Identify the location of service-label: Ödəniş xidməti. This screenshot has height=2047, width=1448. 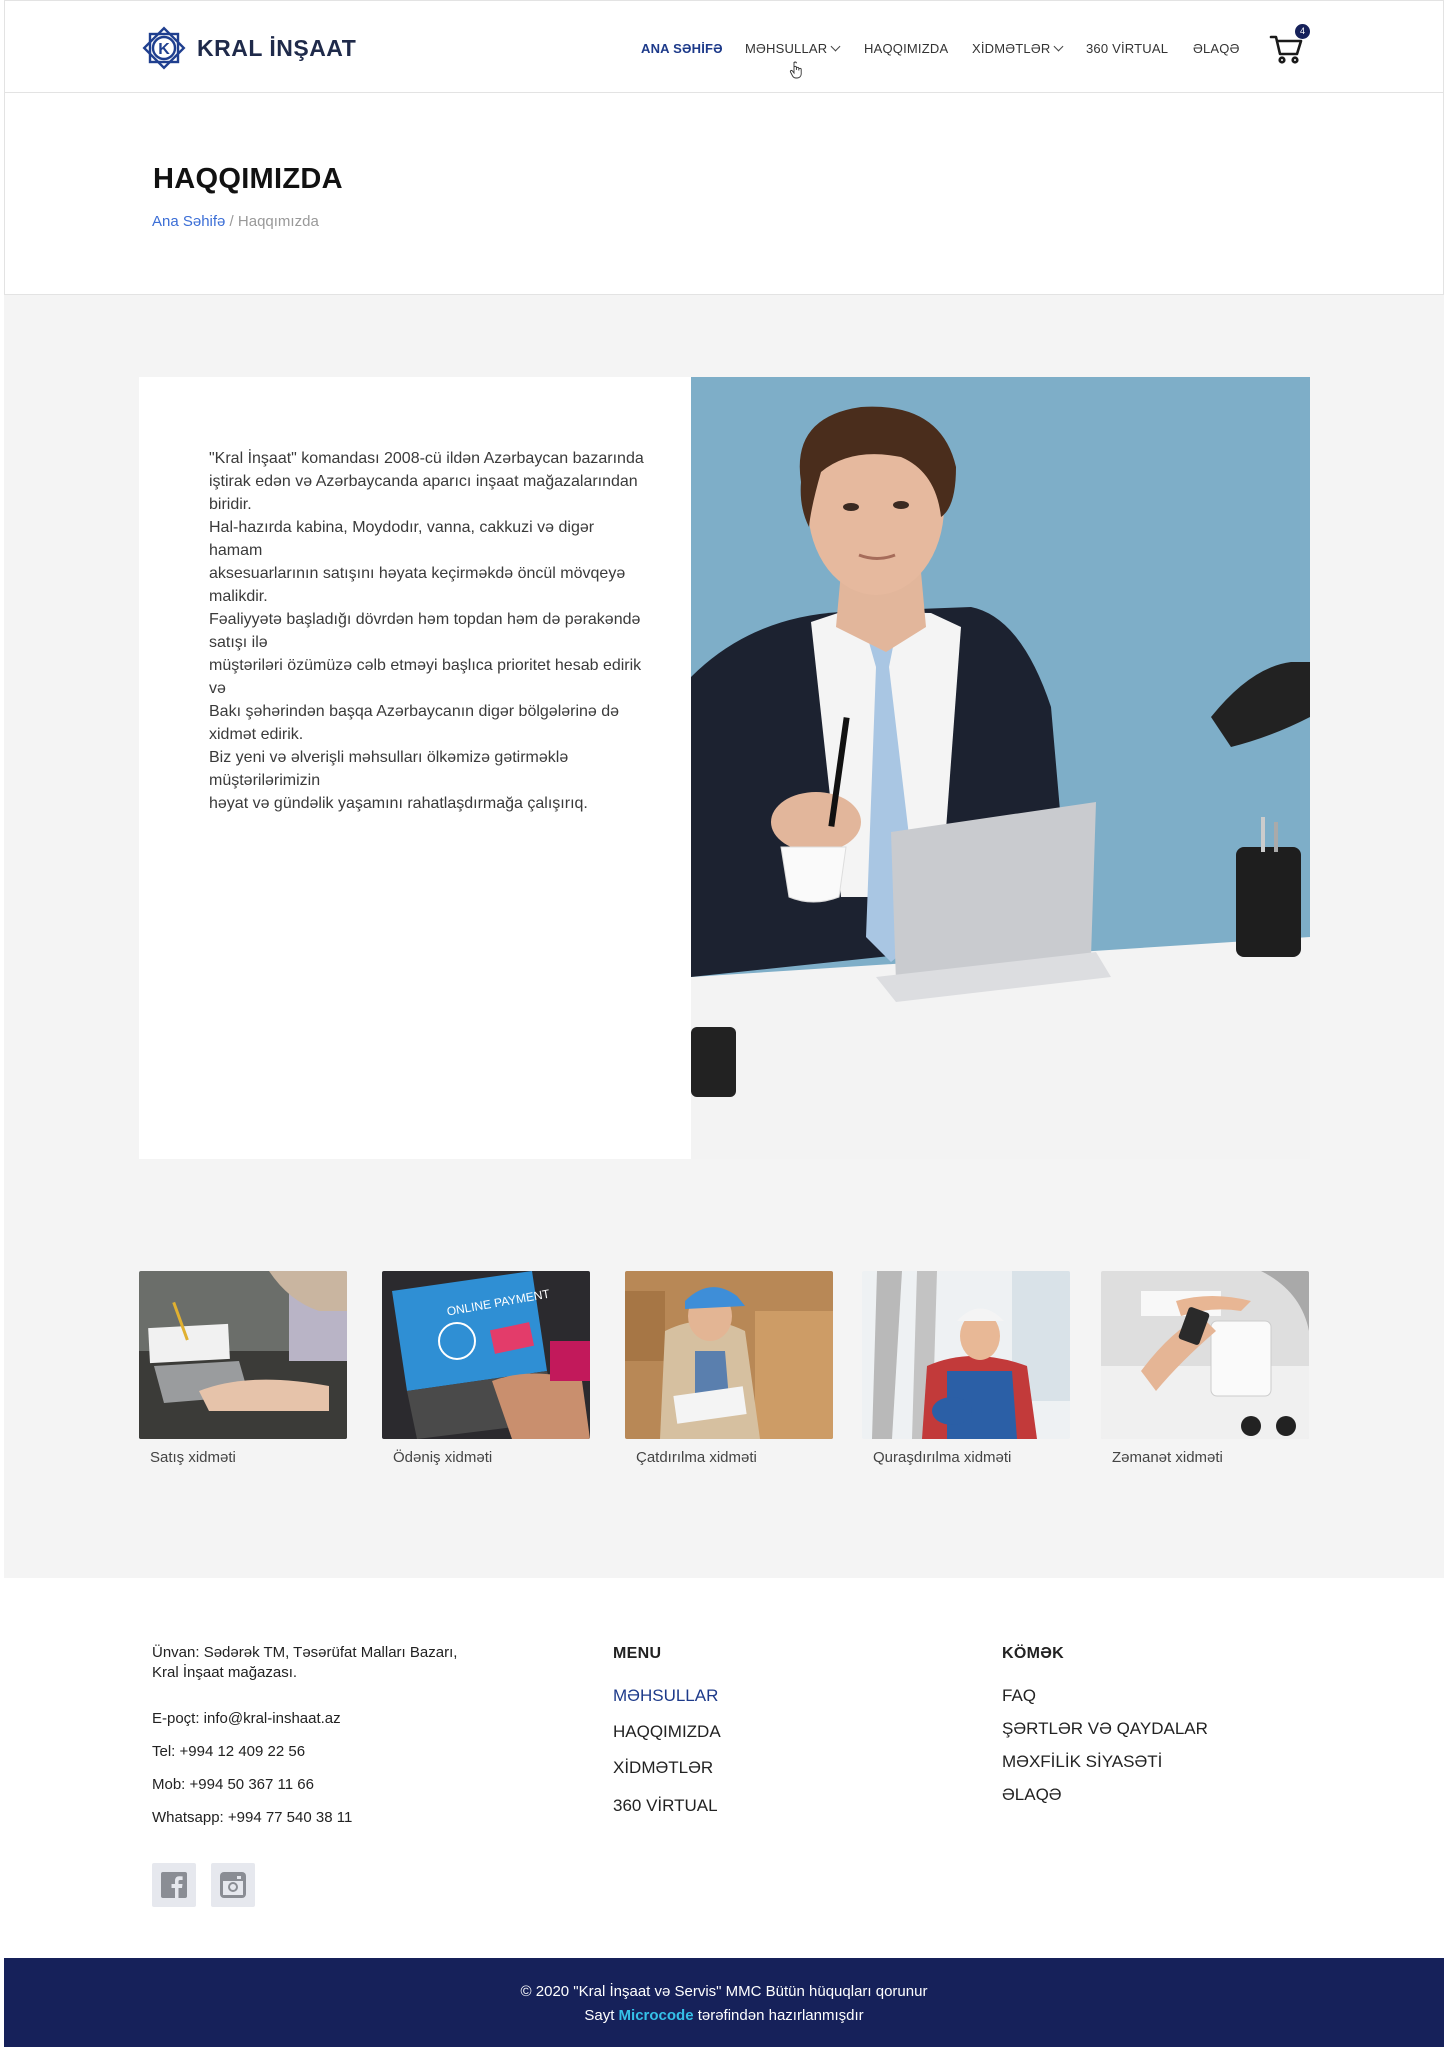
(443, 1457).